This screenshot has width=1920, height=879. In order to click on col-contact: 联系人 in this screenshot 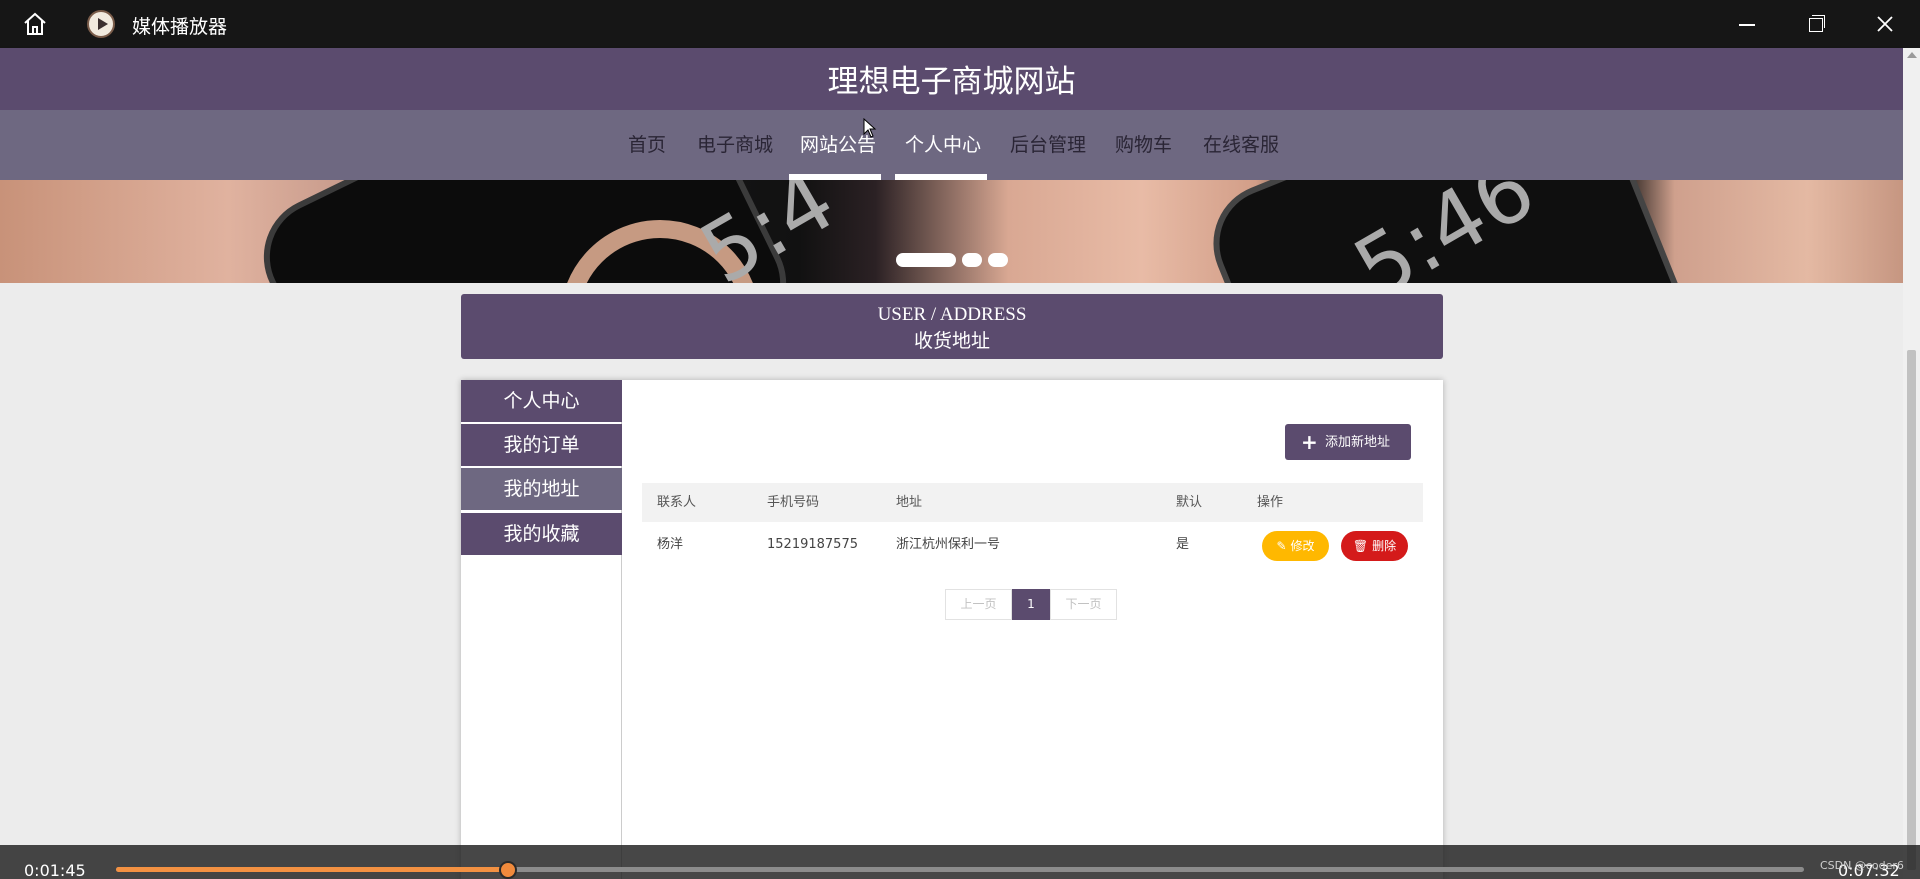, I will do `click(677, 502)`.